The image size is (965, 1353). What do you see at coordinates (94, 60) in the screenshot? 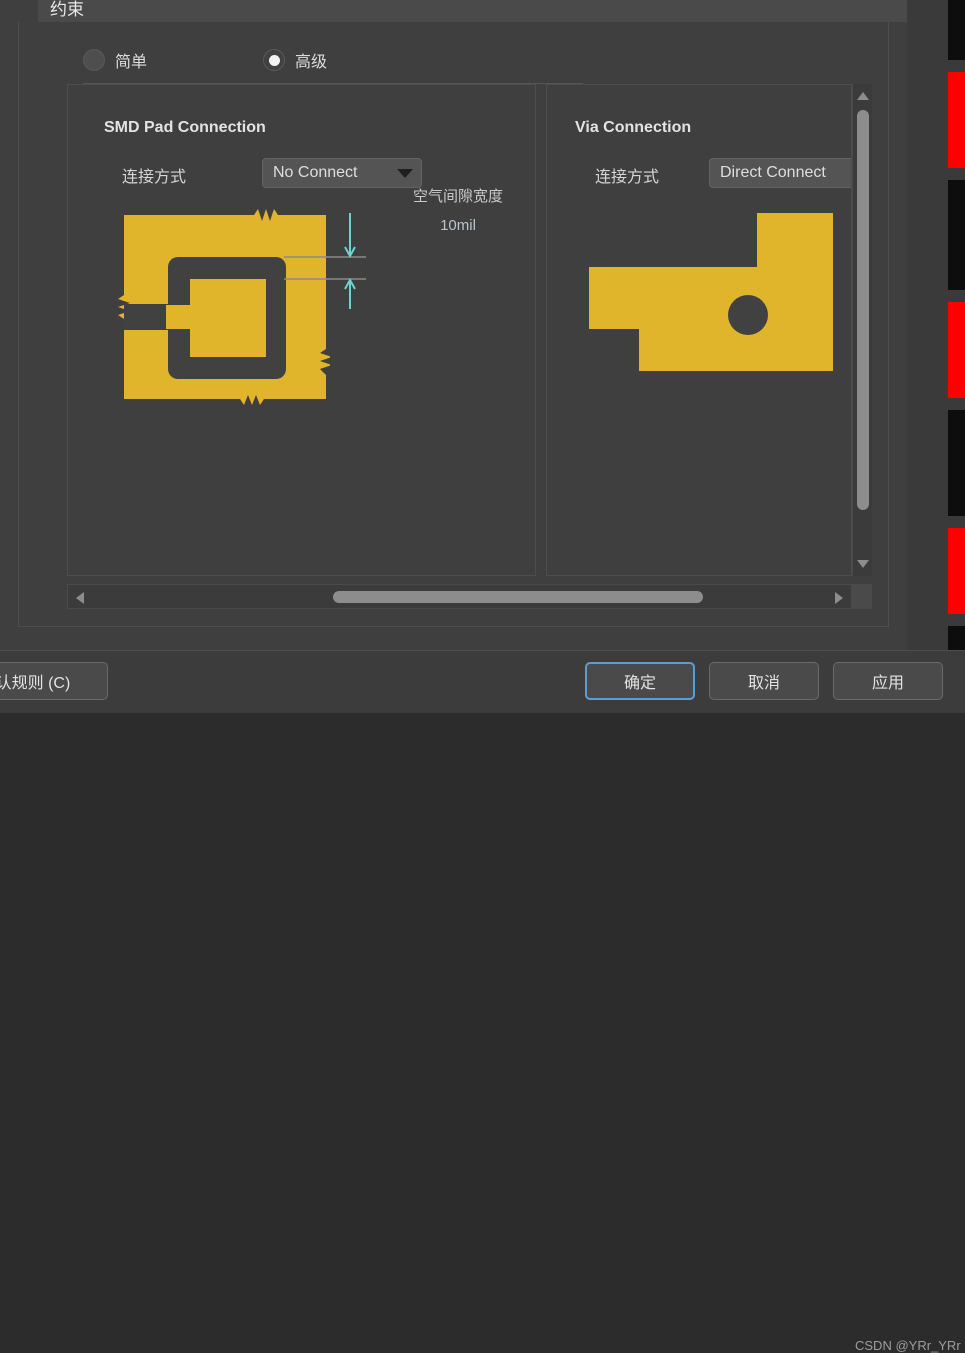
I see `radio-simple-dot` at bounding box center [94, 60].